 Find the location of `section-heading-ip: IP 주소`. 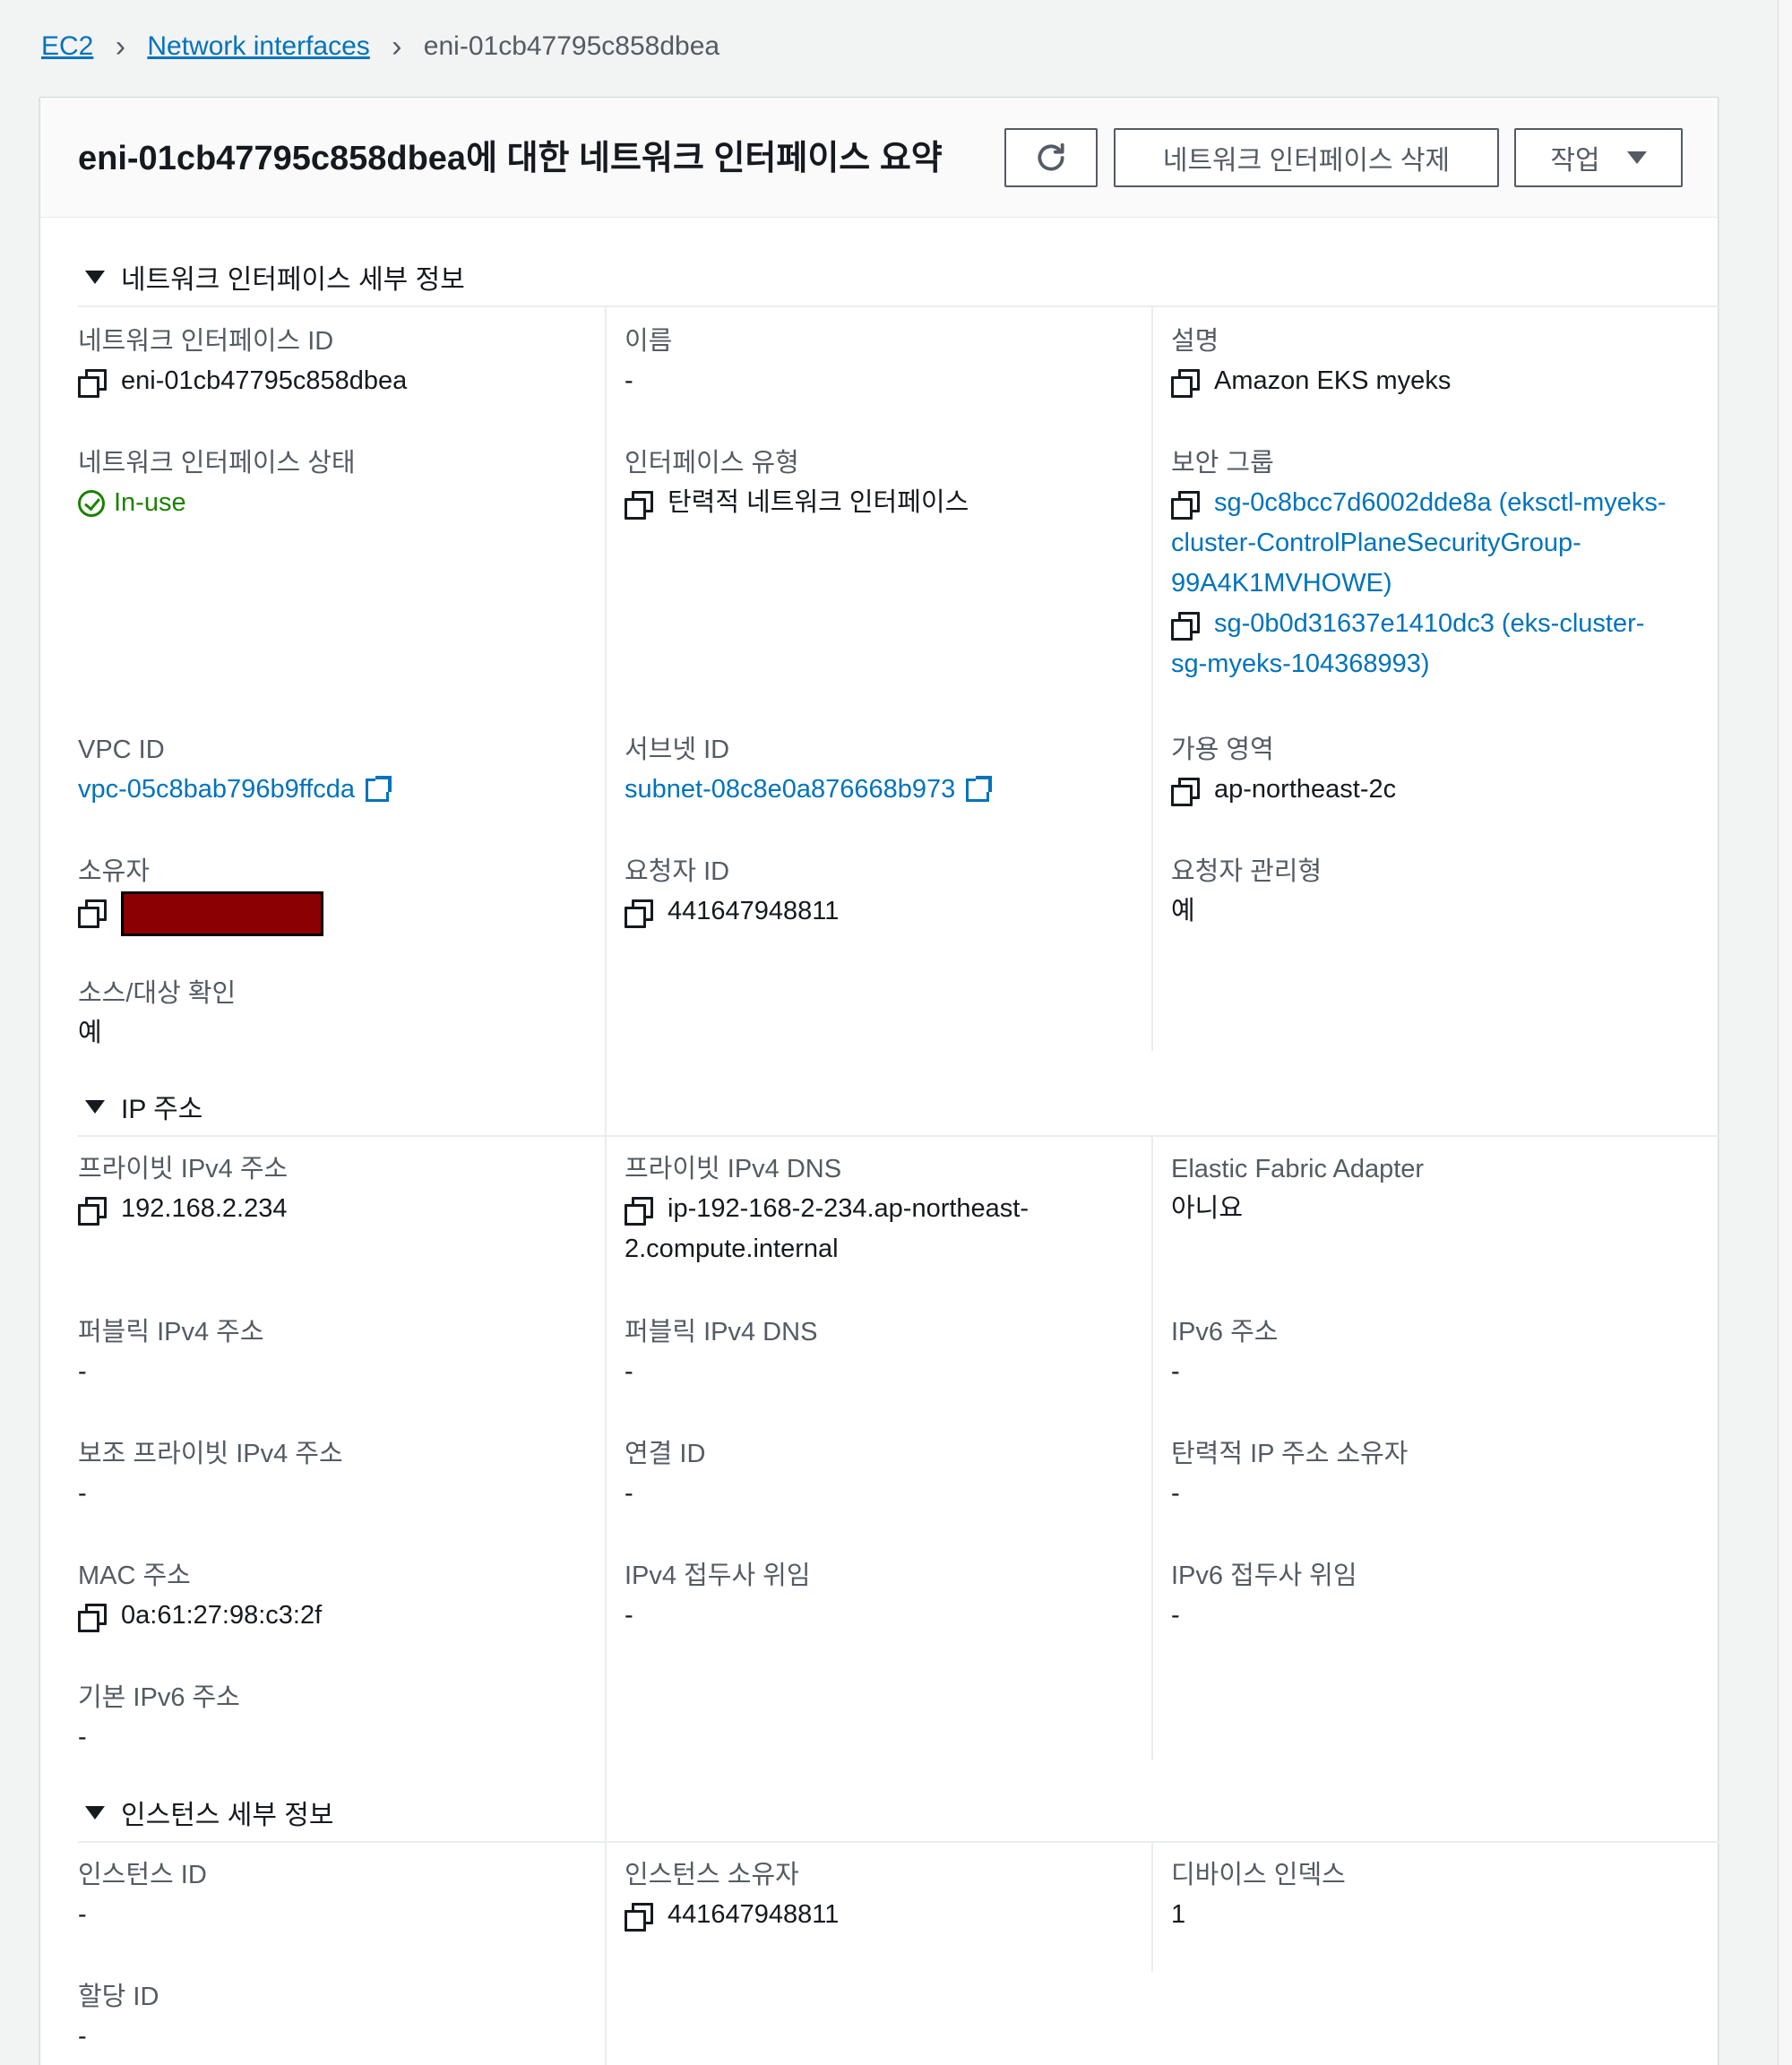

section-heading-ip: IP 주소 is located at coordinates (162, 1109).